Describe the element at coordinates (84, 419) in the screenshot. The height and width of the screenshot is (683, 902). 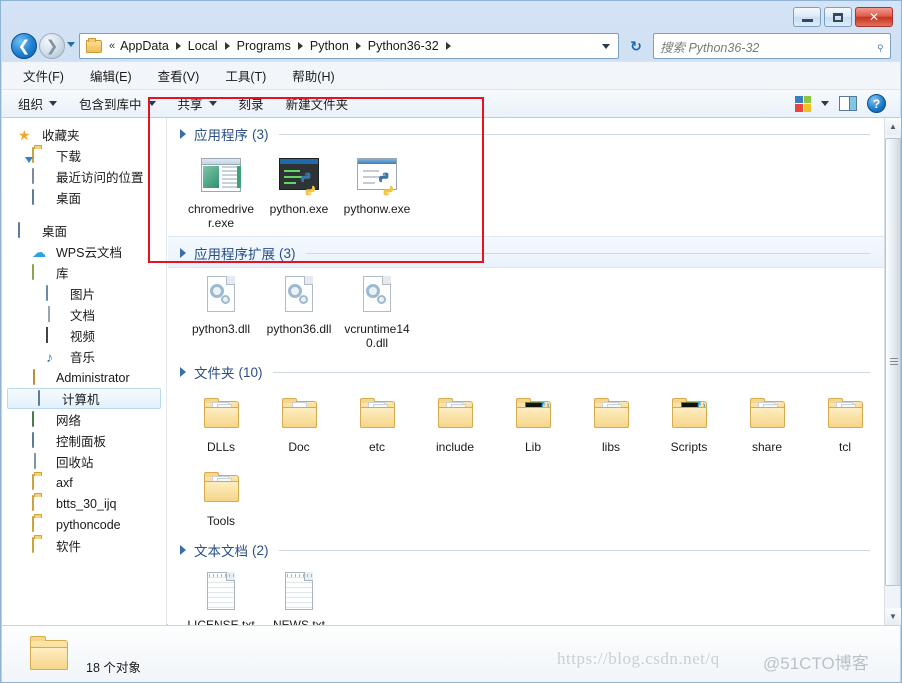
I see `sidebar-item-network: 网络` at that location.